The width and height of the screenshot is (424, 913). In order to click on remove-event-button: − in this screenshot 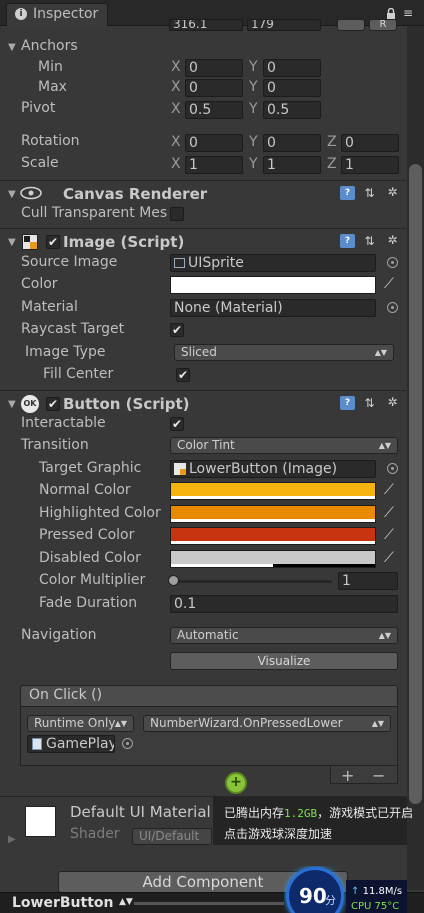, I will do `click(378, 775)`.